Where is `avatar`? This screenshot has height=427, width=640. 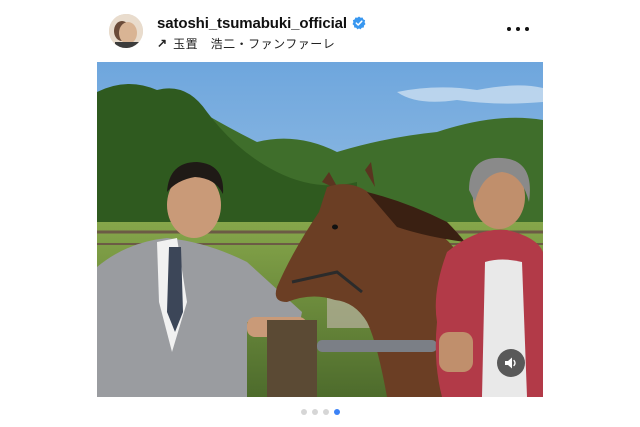
avatar is located at coordinates (126, 31).